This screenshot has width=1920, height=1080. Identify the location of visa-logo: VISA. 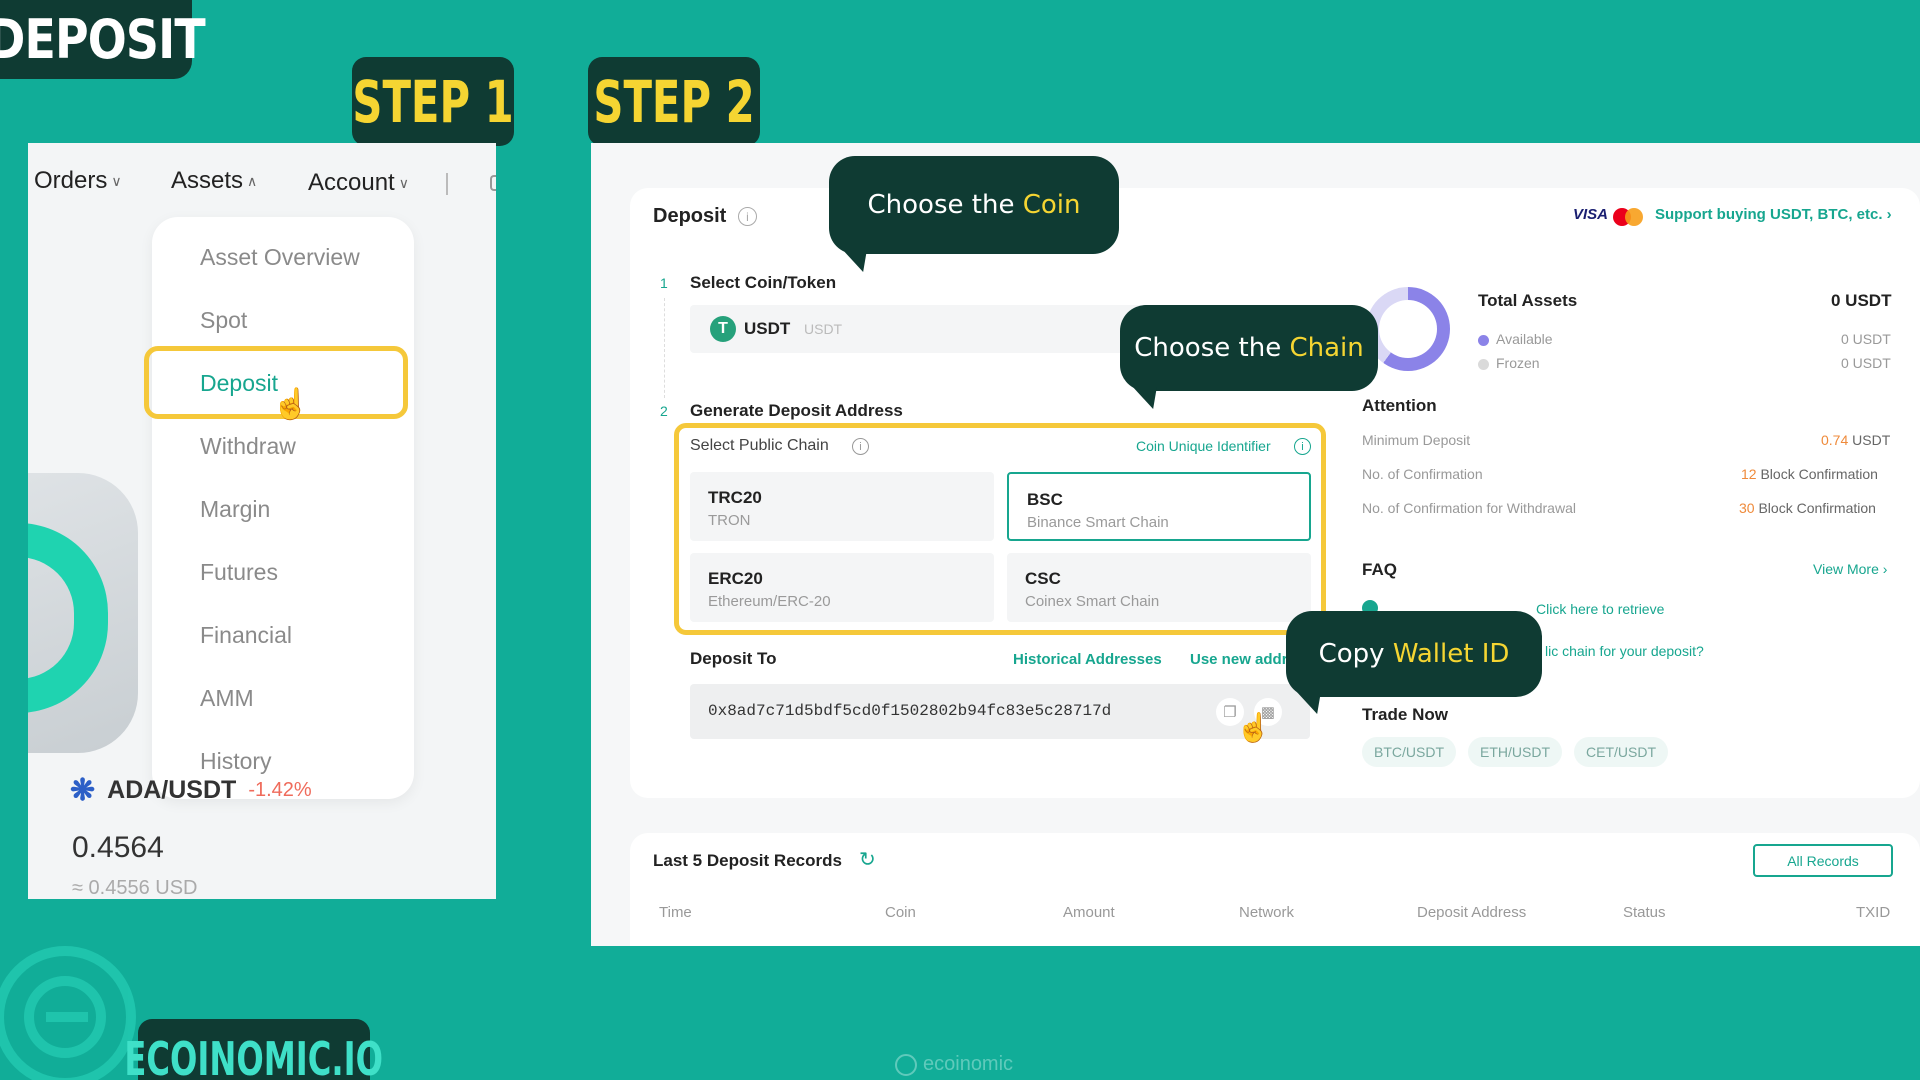
(1591, 214).